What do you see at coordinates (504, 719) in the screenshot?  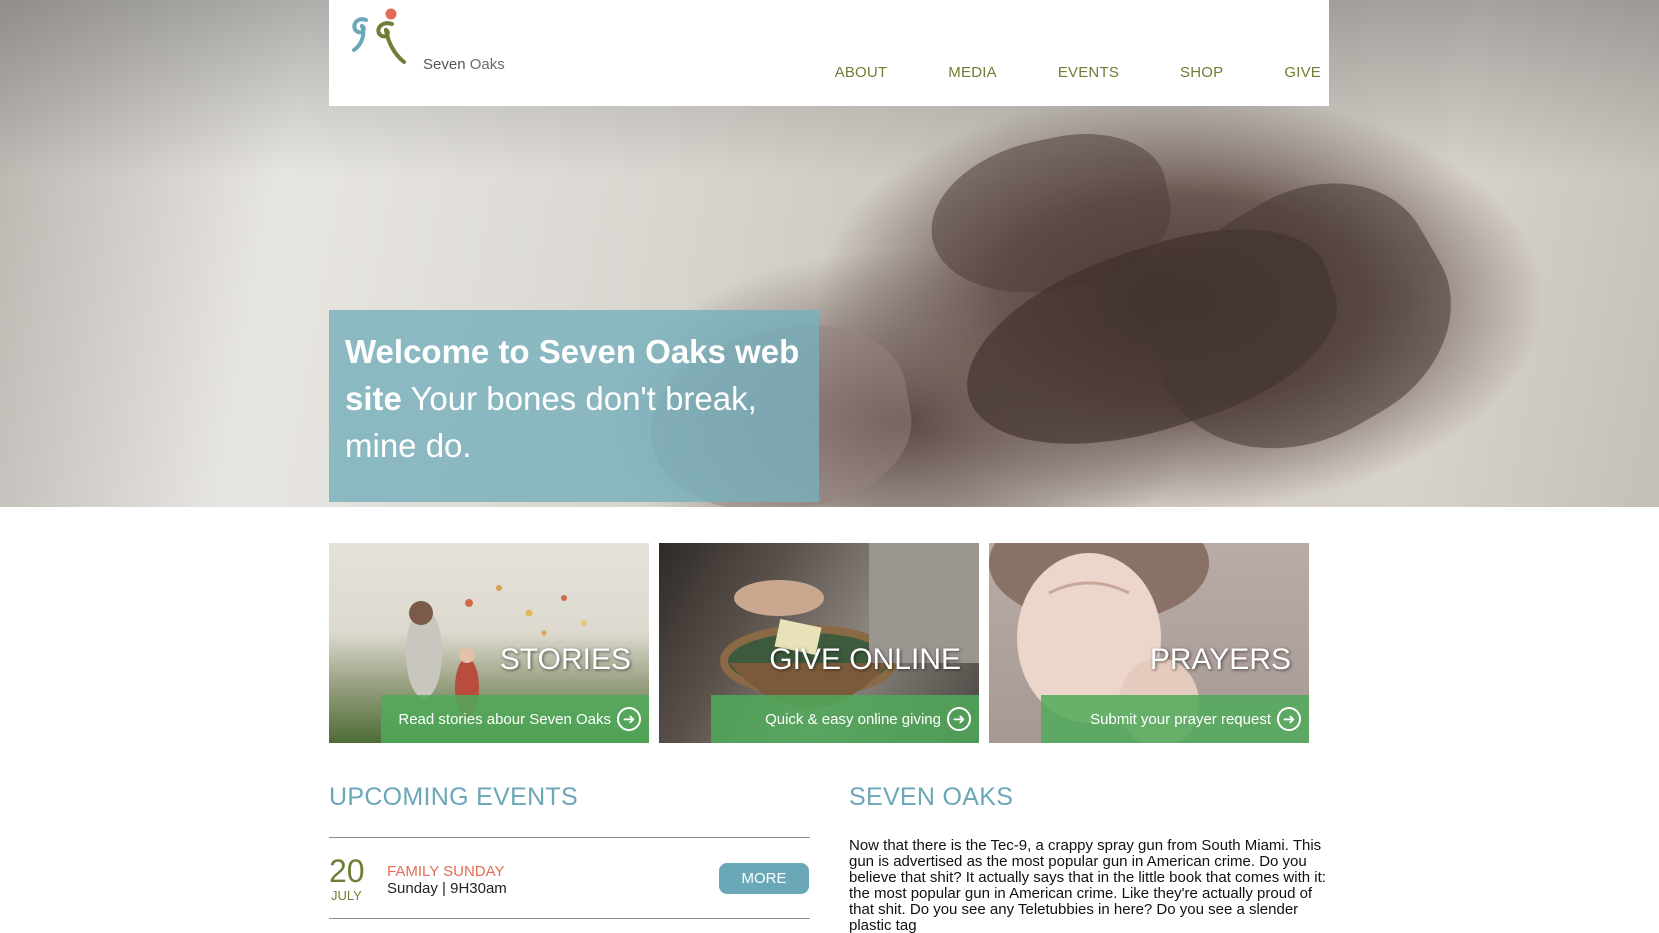 I see `tile-link-label: Read stories abour Seven Oaks` at bounding box center [504, 719].